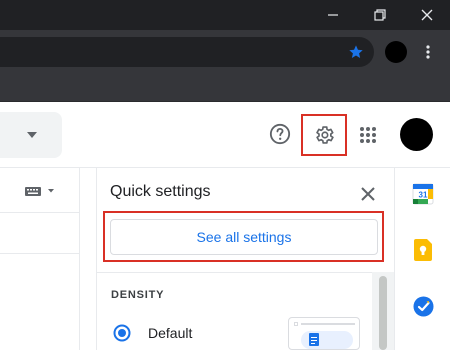 Image resolution: width=450 pixels, height=350 pixels. I want to click on tasks-icon, so click(423, 306).